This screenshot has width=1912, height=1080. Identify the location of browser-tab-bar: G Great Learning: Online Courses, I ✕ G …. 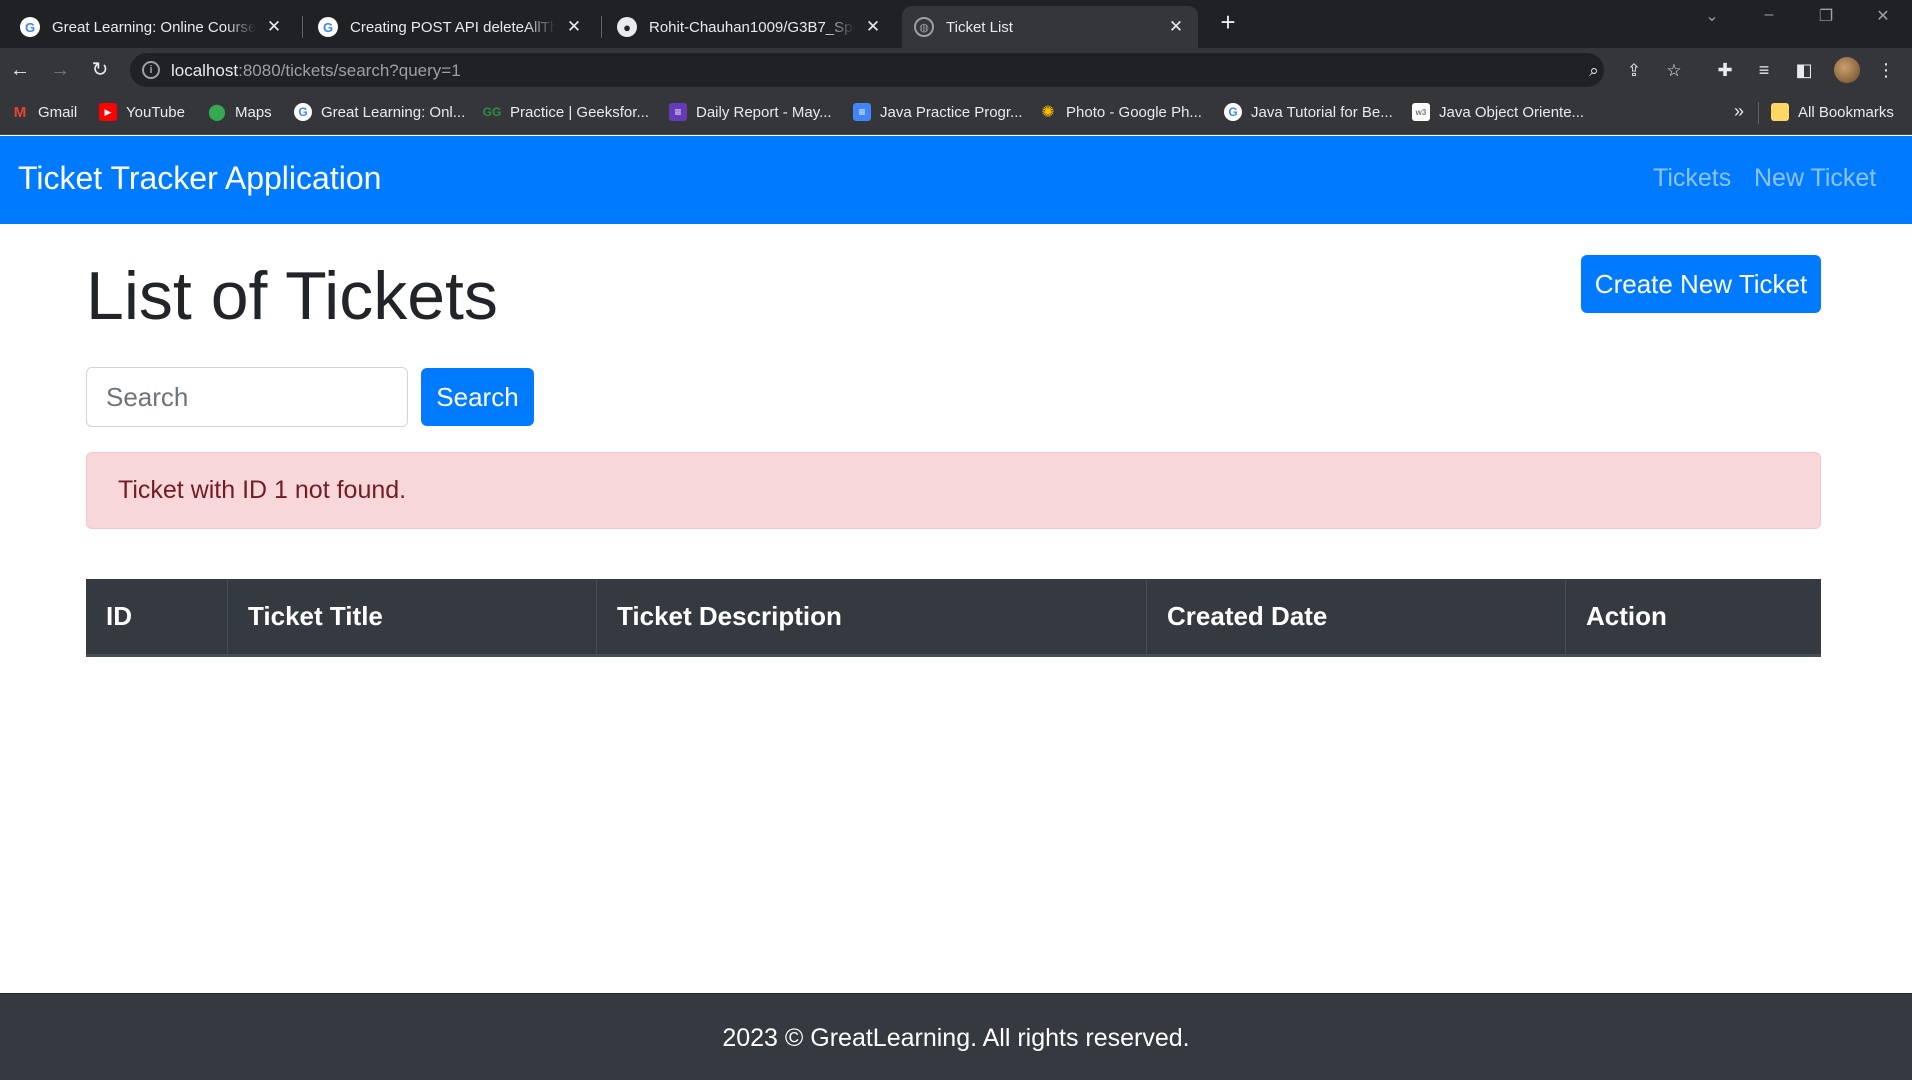
(956, 24).